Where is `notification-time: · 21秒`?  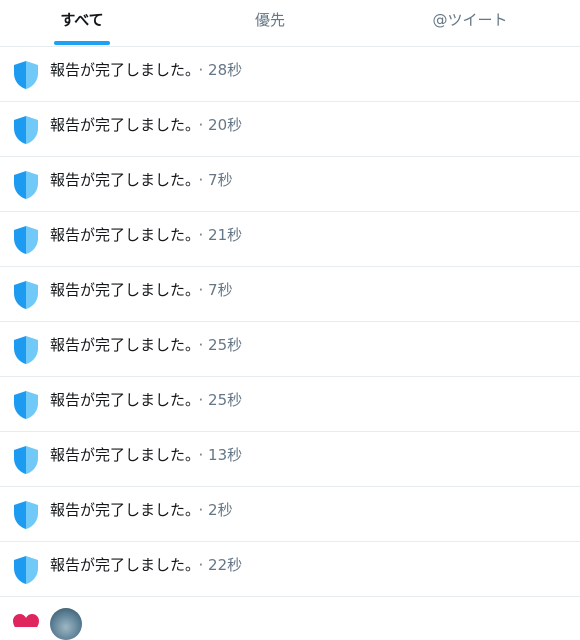
notification-time: · 21秒 is located at coordinates (220, 235).